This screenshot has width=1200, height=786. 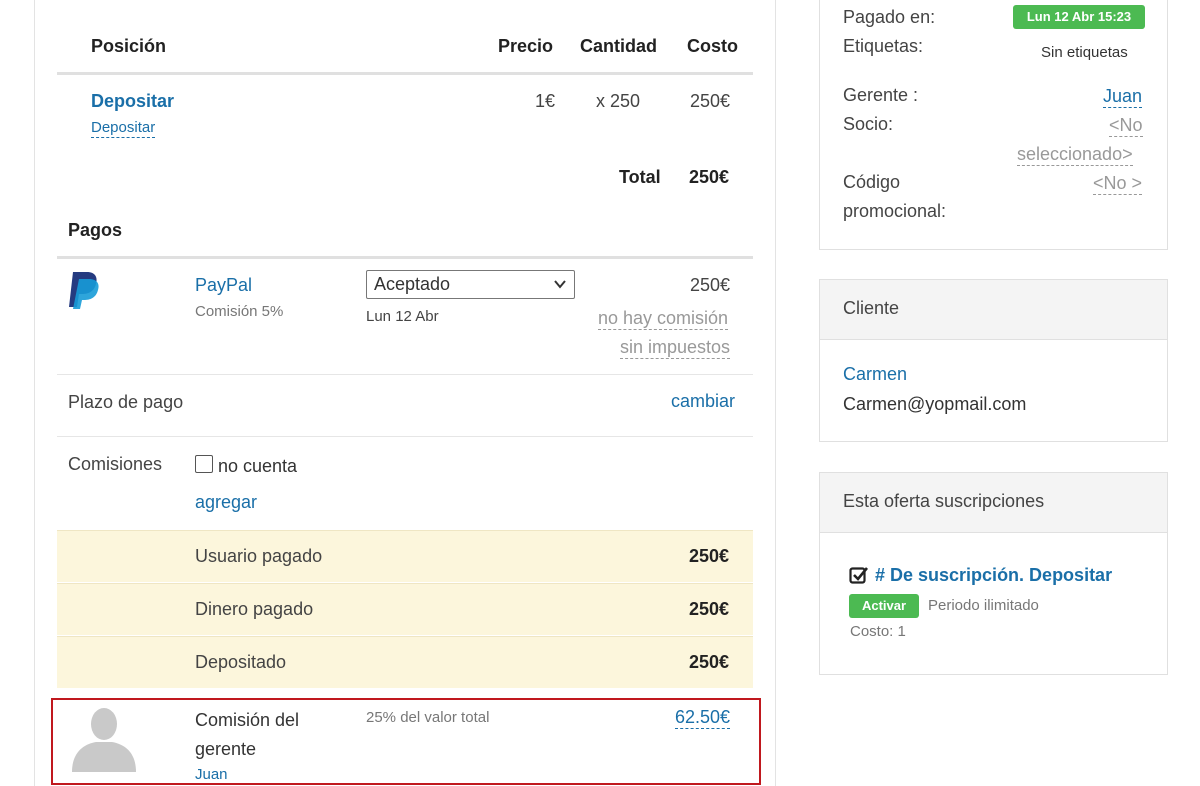 What do you see at coordinates (993, 310) in the screenshot?
I see `client-panel-title: Cliente` at bounding box center [993, 310].